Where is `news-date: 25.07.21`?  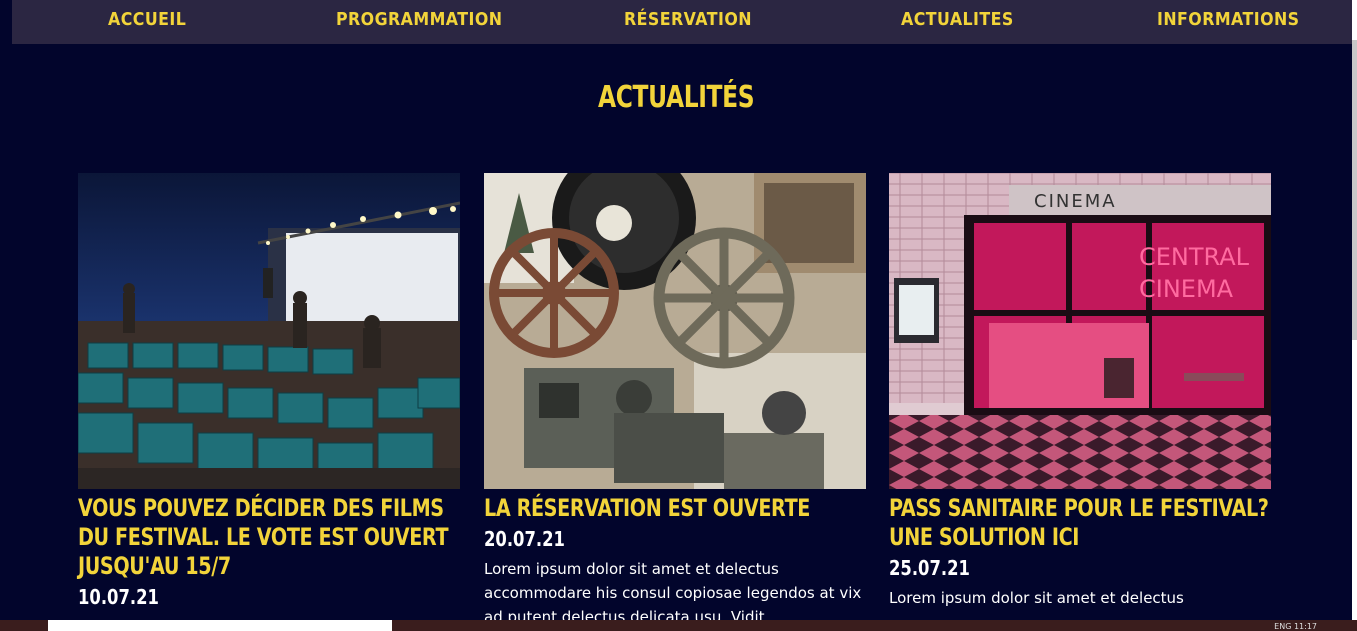
news-date: 25.07.21 is located at coordinates (929, 568).